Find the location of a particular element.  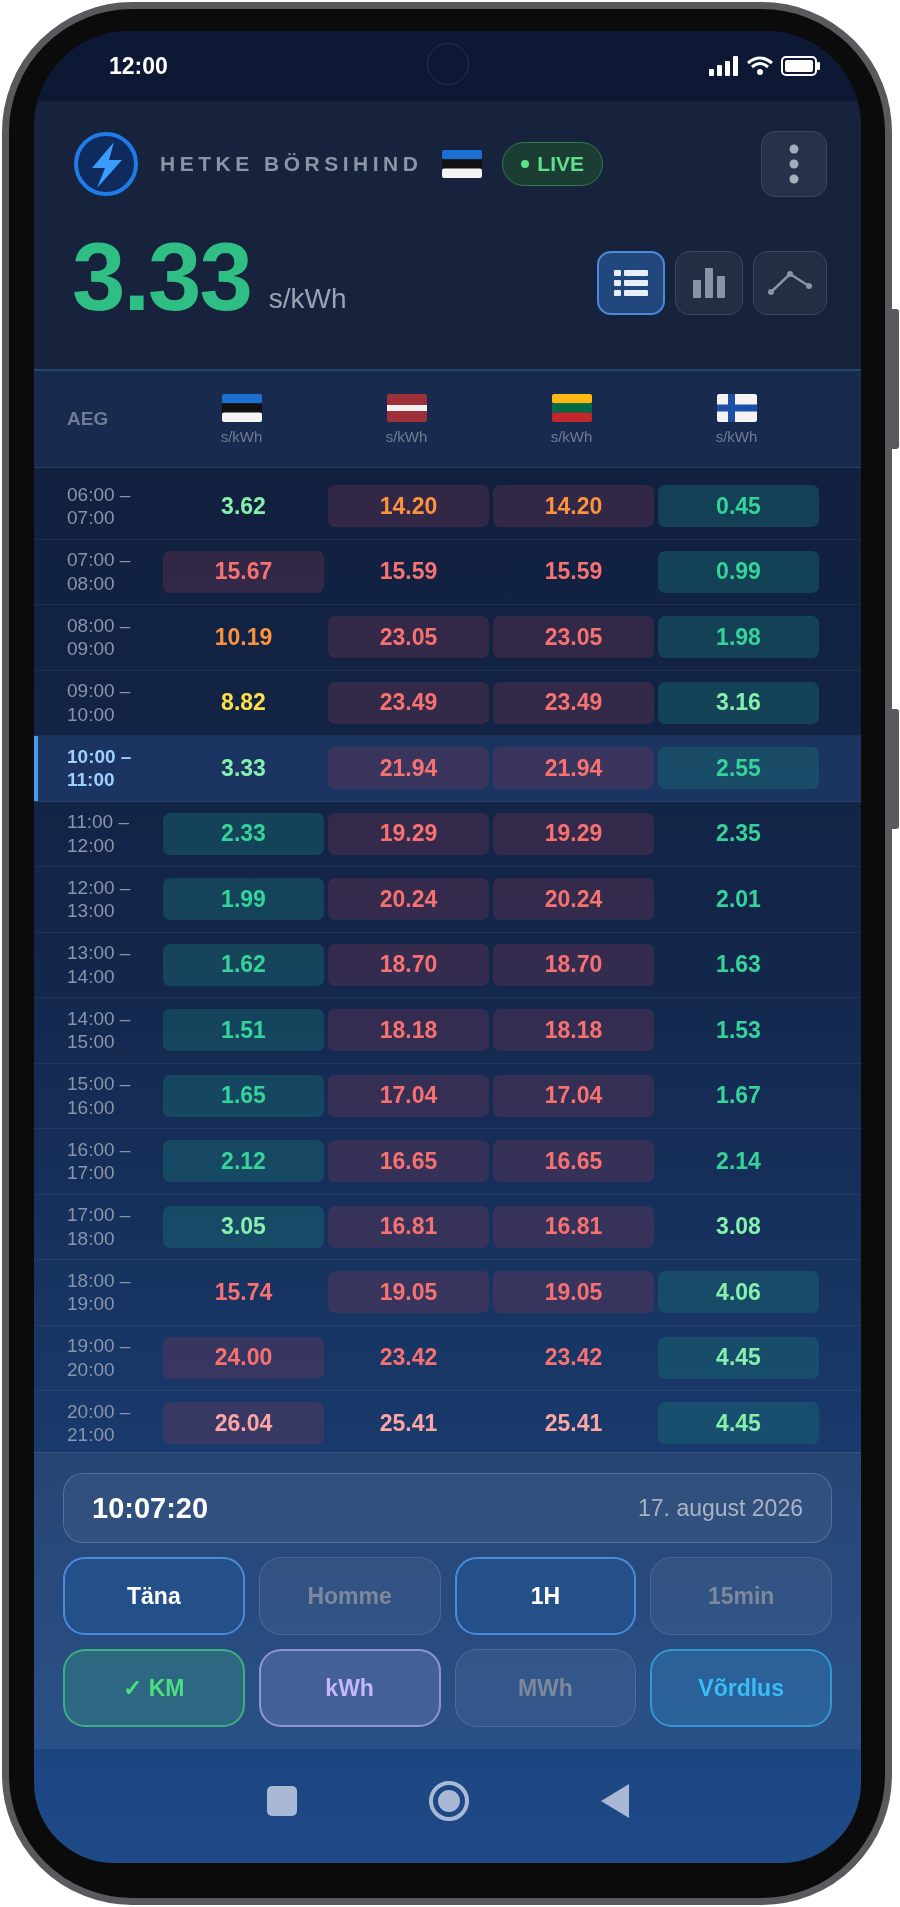

time-cell-text: 12:00 – 13:00 is located at coordinates (99, 899).